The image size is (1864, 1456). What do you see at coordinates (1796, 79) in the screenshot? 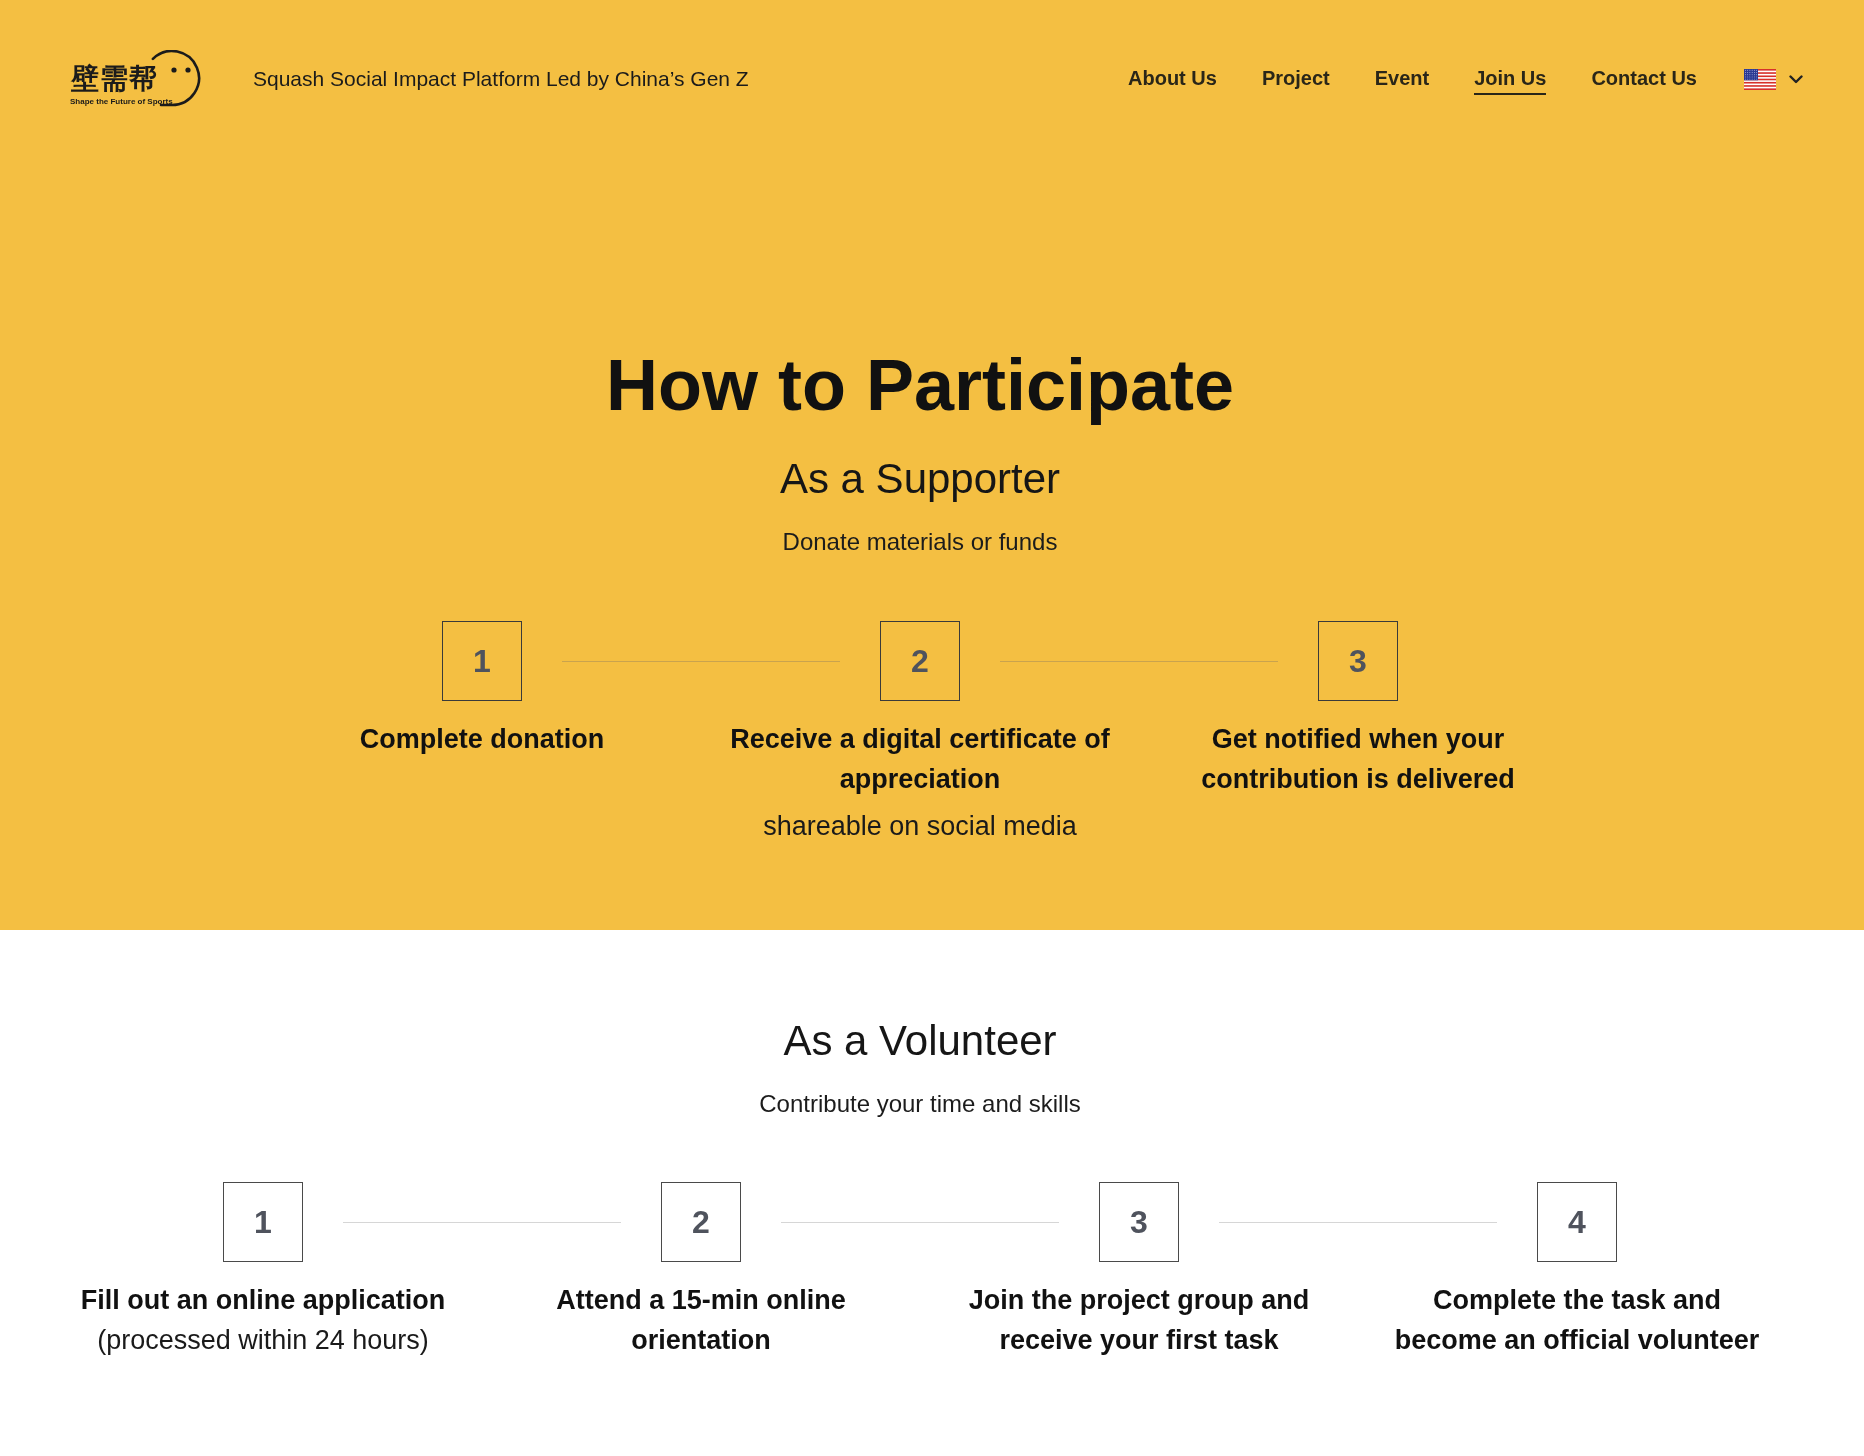
I see `chevron-down-icon` at bounding box center [1796, 79].